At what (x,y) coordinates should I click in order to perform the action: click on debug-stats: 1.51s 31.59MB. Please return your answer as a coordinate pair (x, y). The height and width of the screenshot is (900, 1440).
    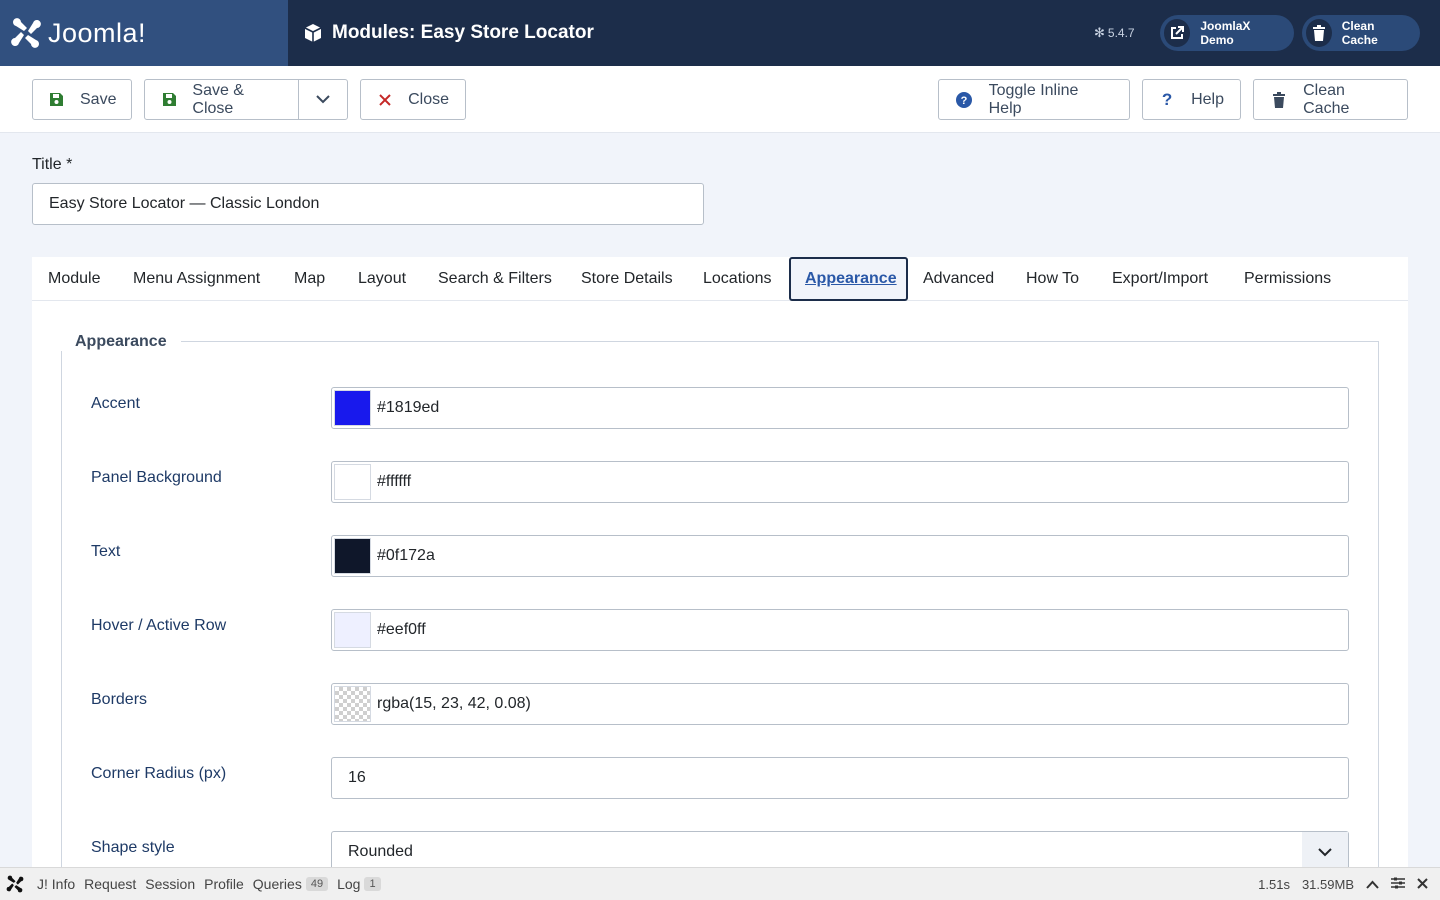
    Looking at the image, I should click on (1349, 884).